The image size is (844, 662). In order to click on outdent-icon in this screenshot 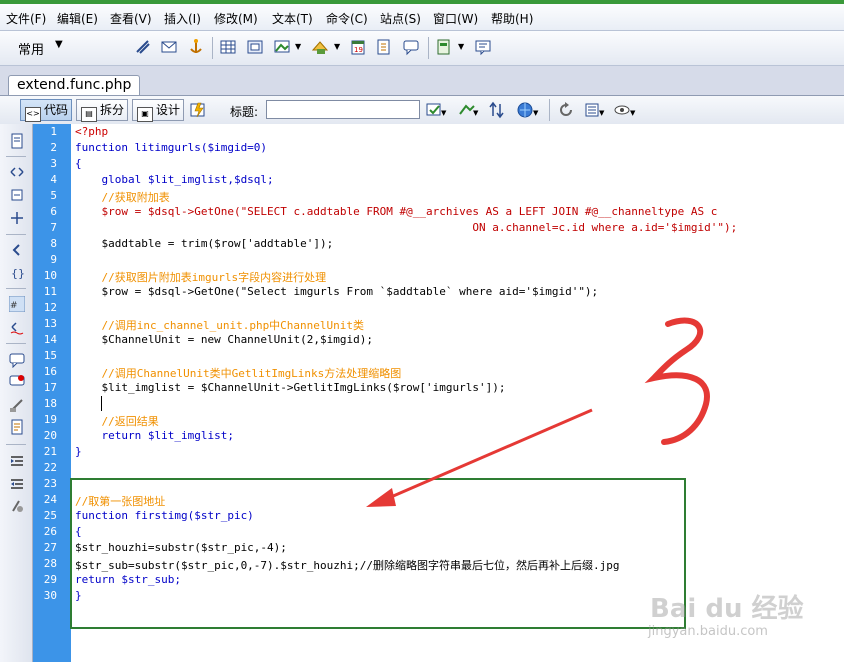, I will do `click(17, 484)`.